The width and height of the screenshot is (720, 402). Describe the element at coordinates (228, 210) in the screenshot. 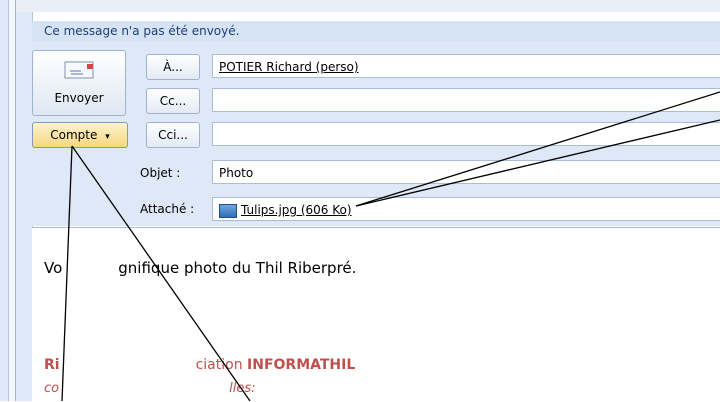

I see `image-file-icon` at that location.